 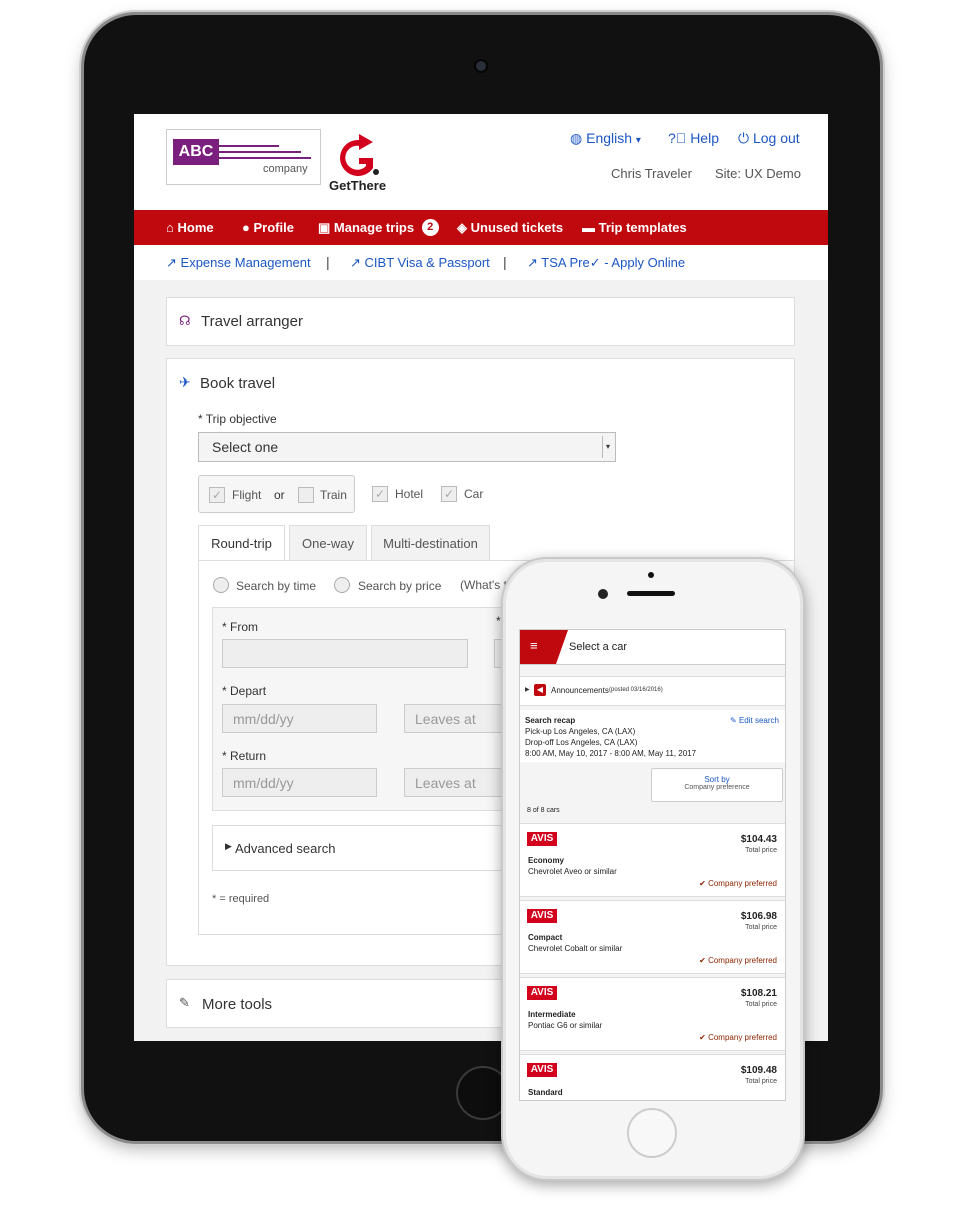 I want to click on edit-search-link: ✎ Edit search, so click(x=754, y=720).